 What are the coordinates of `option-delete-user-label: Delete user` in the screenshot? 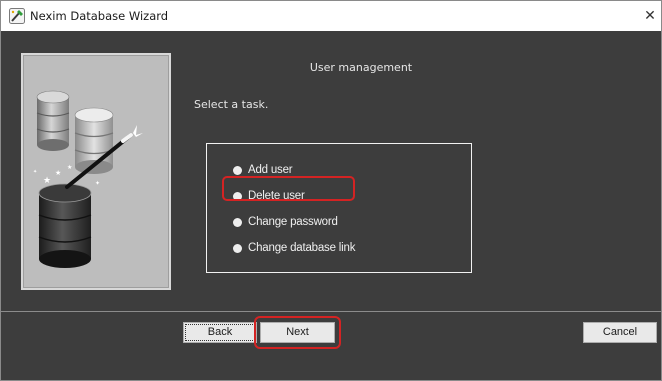 It's located at (276, 196).